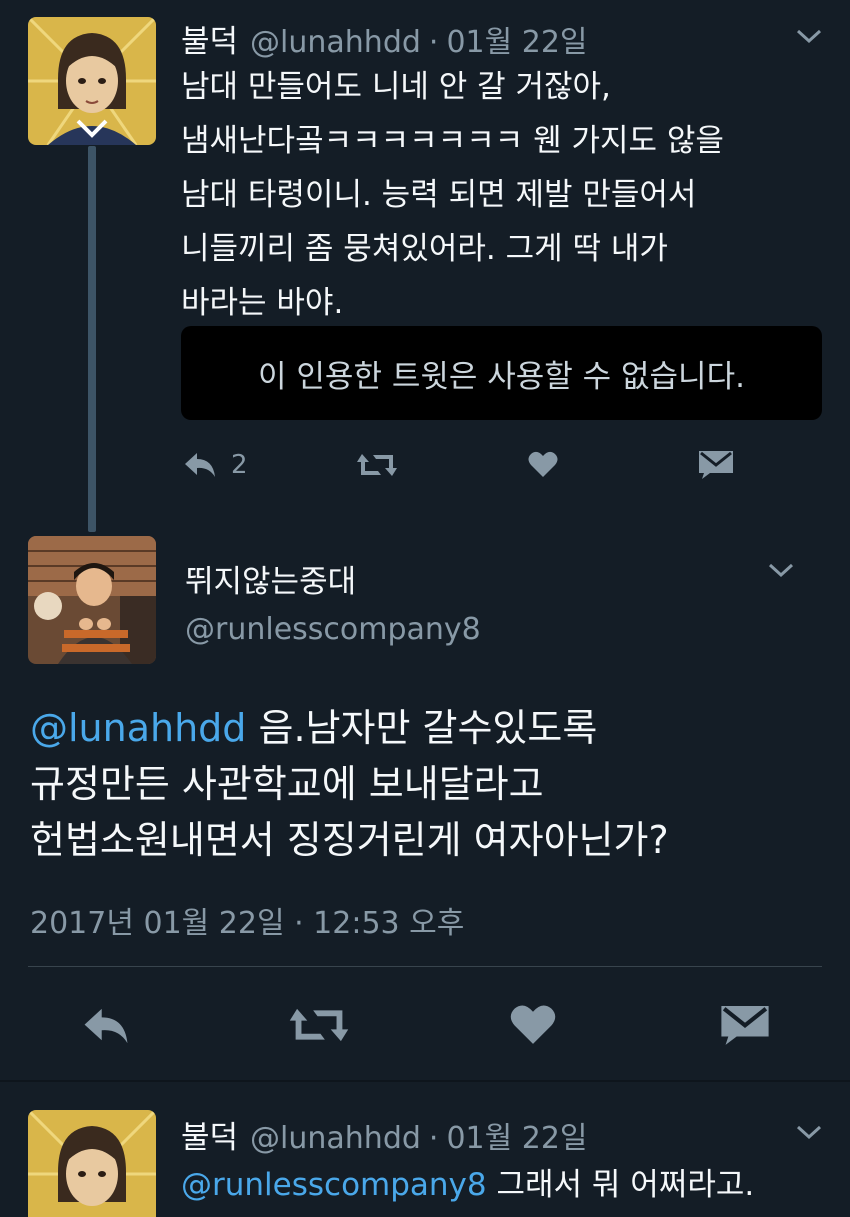  What do you see at coordinates (270, 578) in the screenshot?
I see `display-name: 뛰지않는중대` at bounding box center [270, 578].